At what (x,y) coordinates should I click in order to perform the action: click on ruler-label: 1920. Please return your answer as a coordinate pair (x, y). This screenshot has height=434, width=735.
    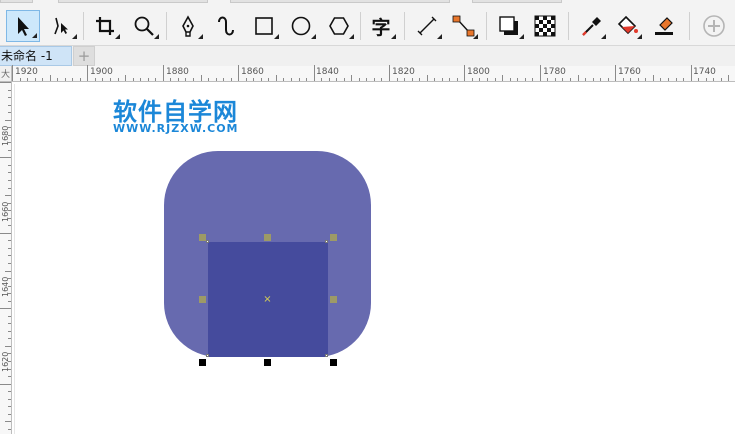
    Looking at the image, I should click on (26, 72).